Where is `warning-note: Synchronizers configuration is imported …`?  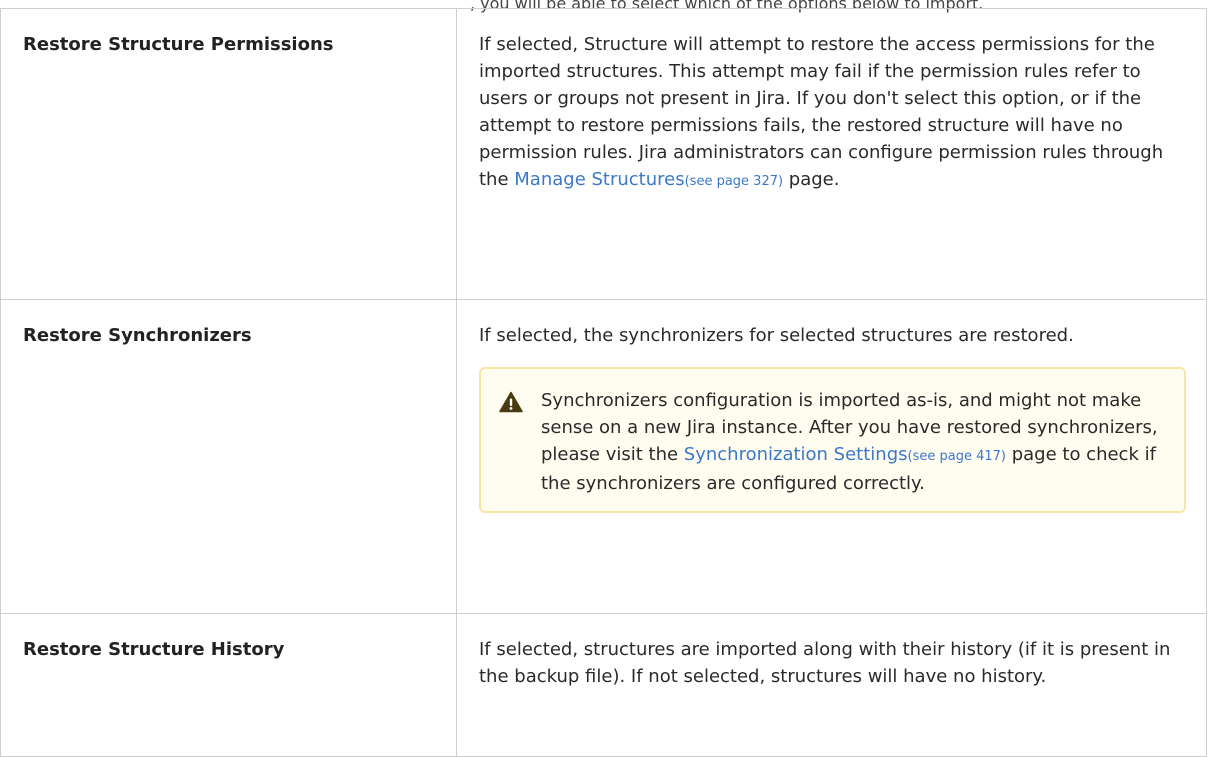 warning-note: Synchronizers configuration is imported … is located at coordinates (832, 440).